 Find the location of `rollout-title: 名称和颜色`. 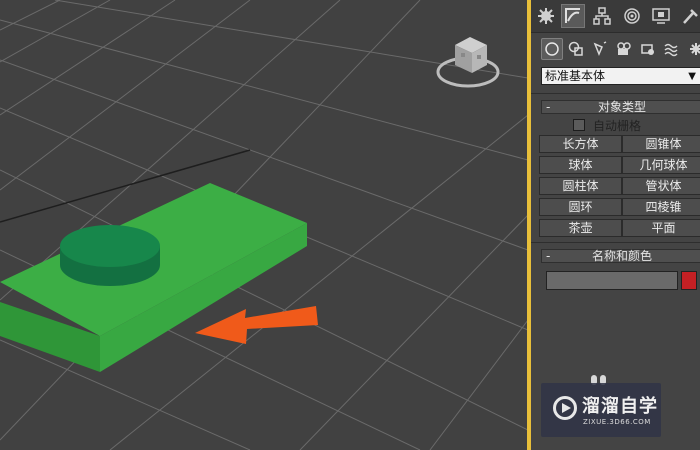

rollout-title: 名称和颜色 is located at coordinates (621, 256).